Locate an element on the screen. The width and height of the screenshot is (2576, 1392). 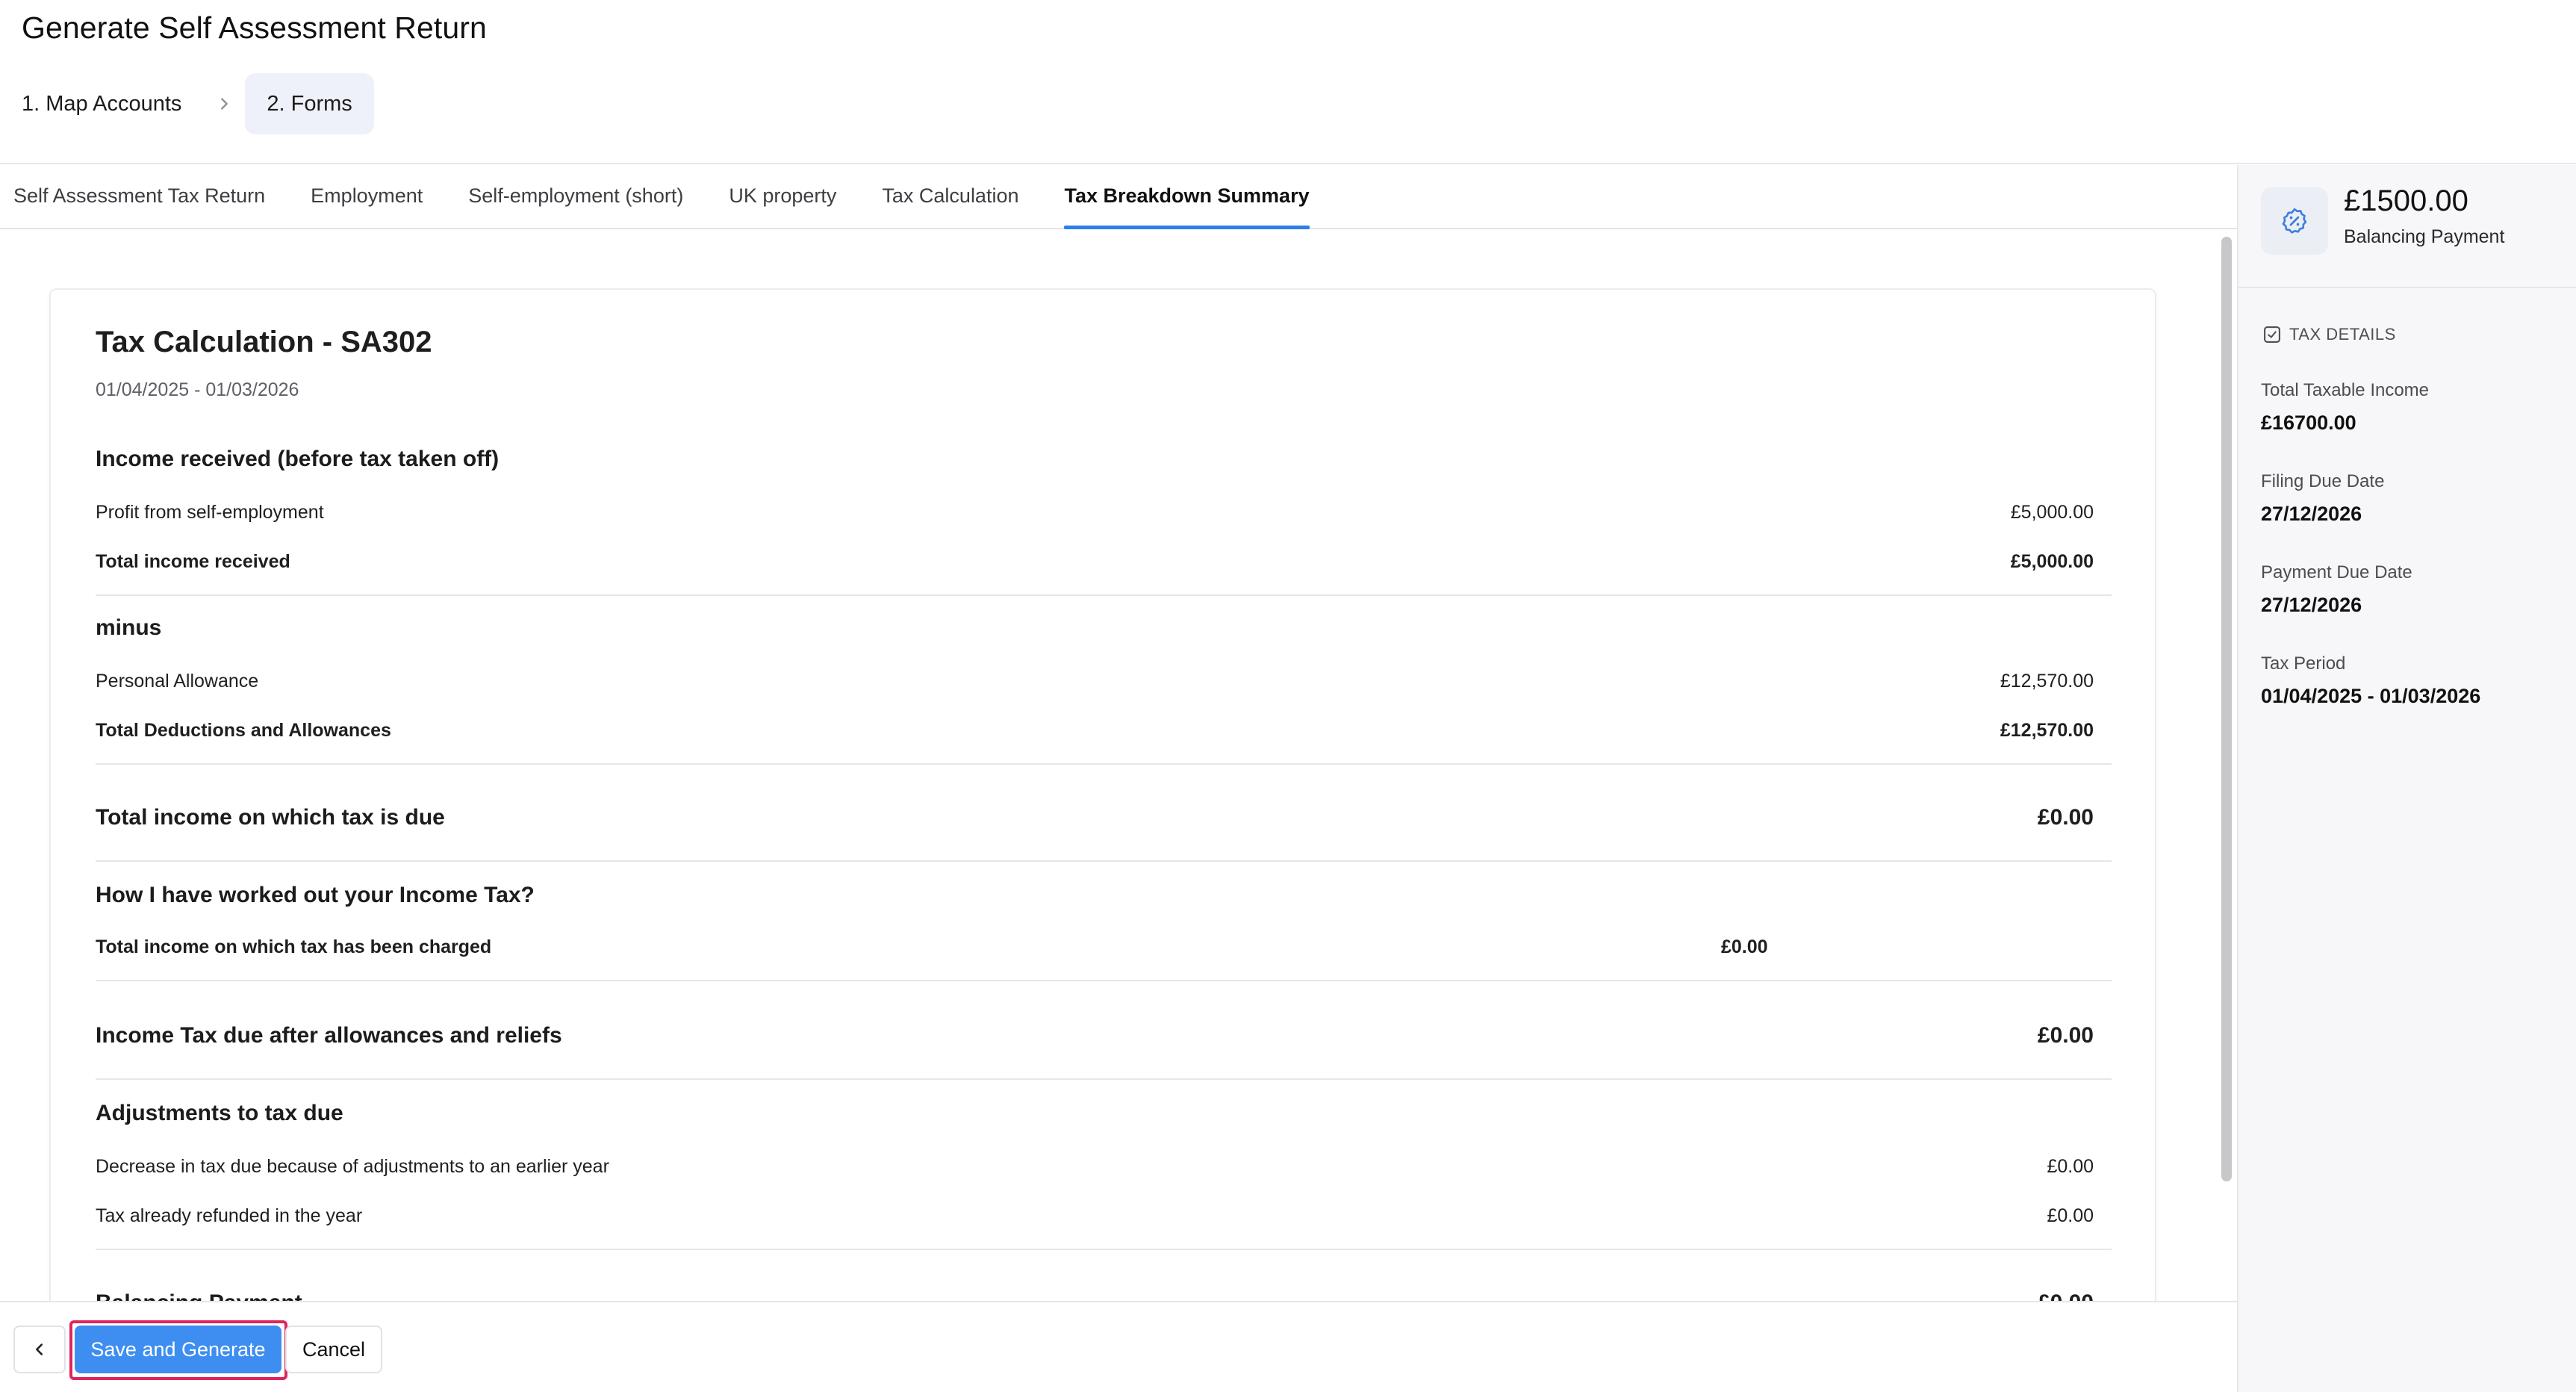
tax-details-heading: TAX DETAILS is located at coordinates (2328, 334).